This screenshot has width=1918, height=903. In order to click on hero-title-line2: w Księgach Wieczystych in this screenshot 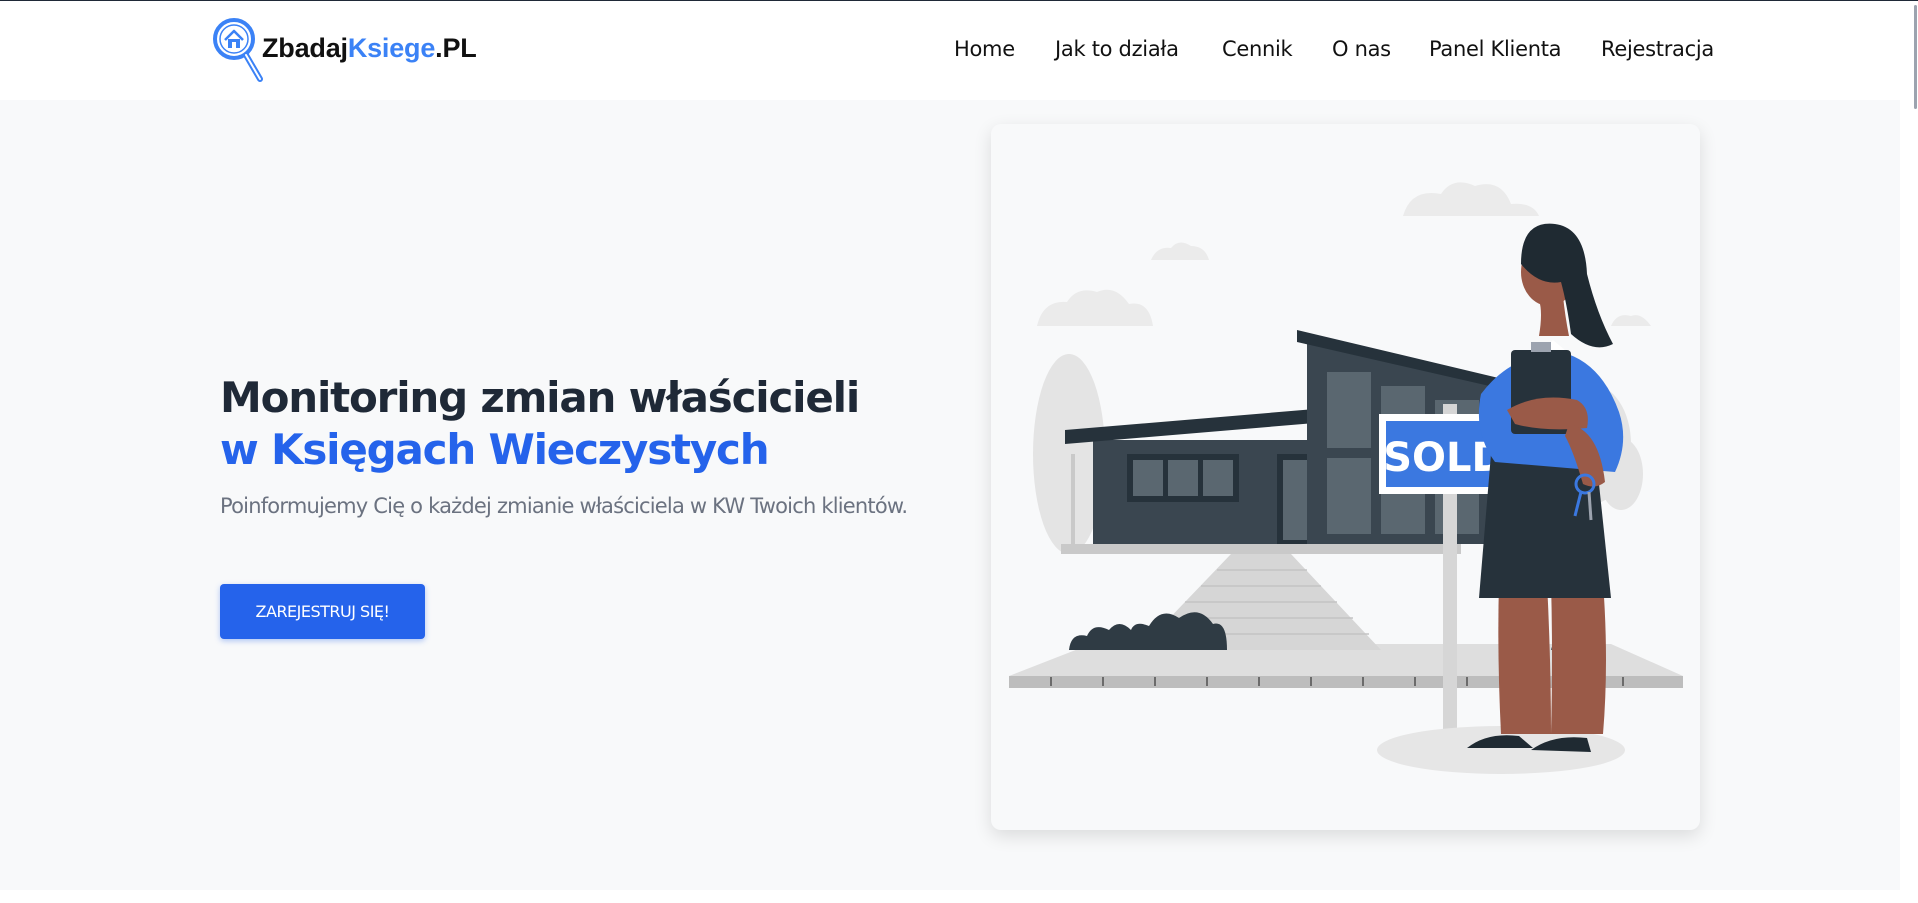, I will do `click(495, 449)`.